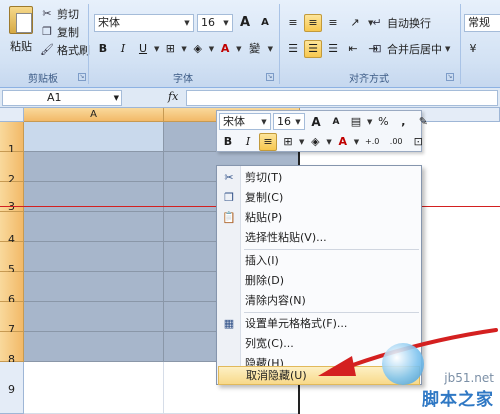  Describe the element at coordinates (279, 44) in the screenshot. I see `group-divider` at that location.